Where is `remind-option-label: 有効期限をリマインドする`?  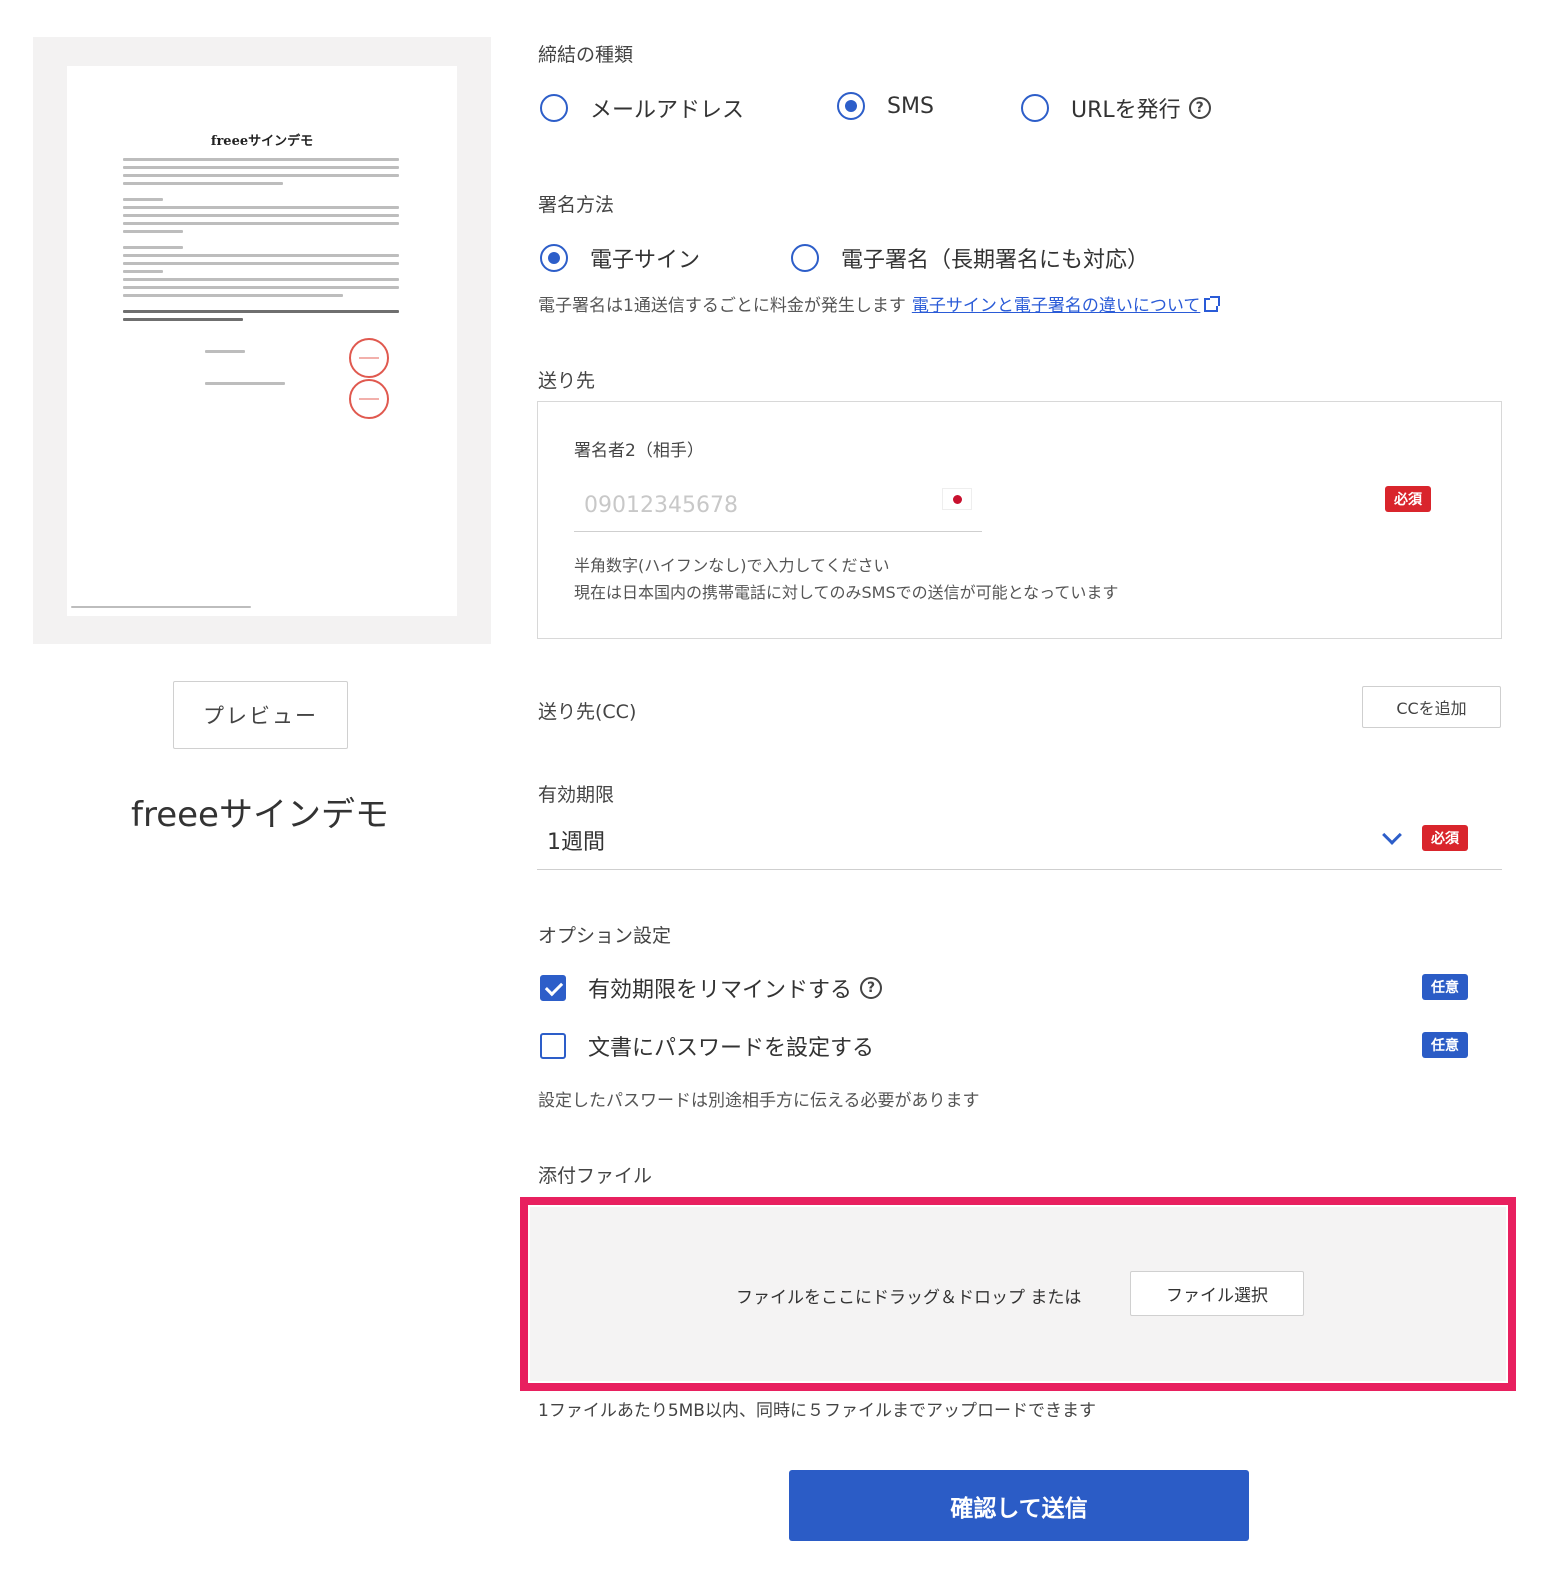 remind-option-label: 有効期限をリマインドする is located at coordinates (720, 990).